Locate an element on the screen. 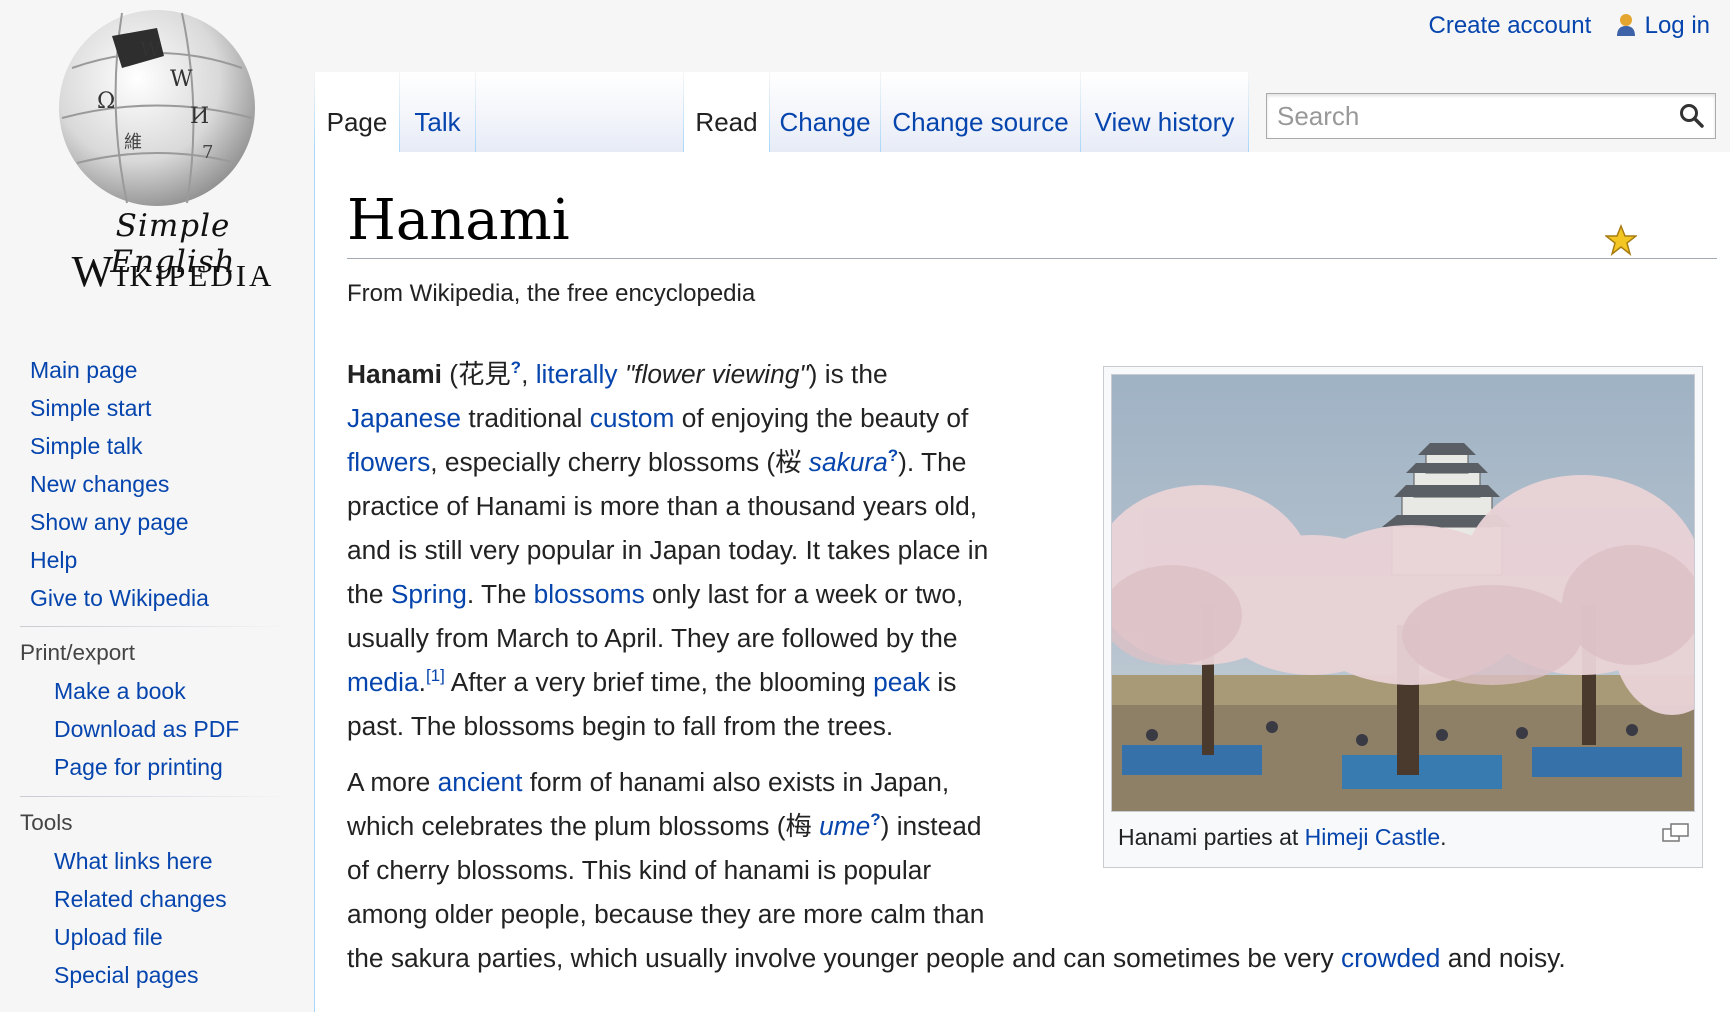  link-ume: ume is located at coordinates (844, 826).